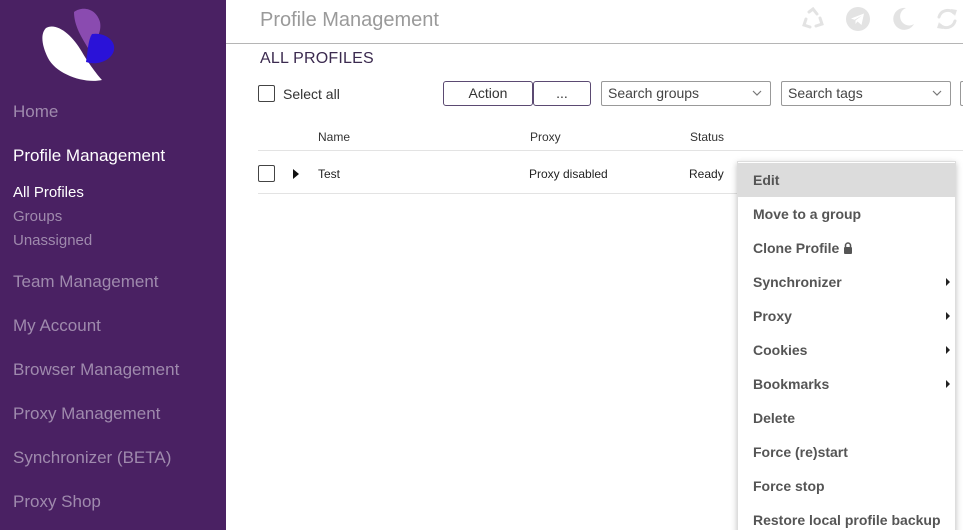 The width and height of the screenshot is (963, 530). I want to click on menu-item-label: Force (re)start, so click(800, 452).